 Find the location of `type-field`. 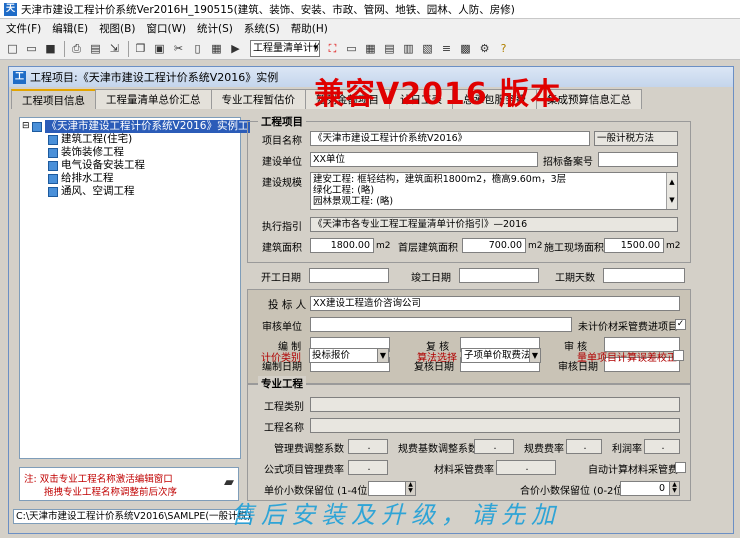

type-field is located at coordinates (495, 404).